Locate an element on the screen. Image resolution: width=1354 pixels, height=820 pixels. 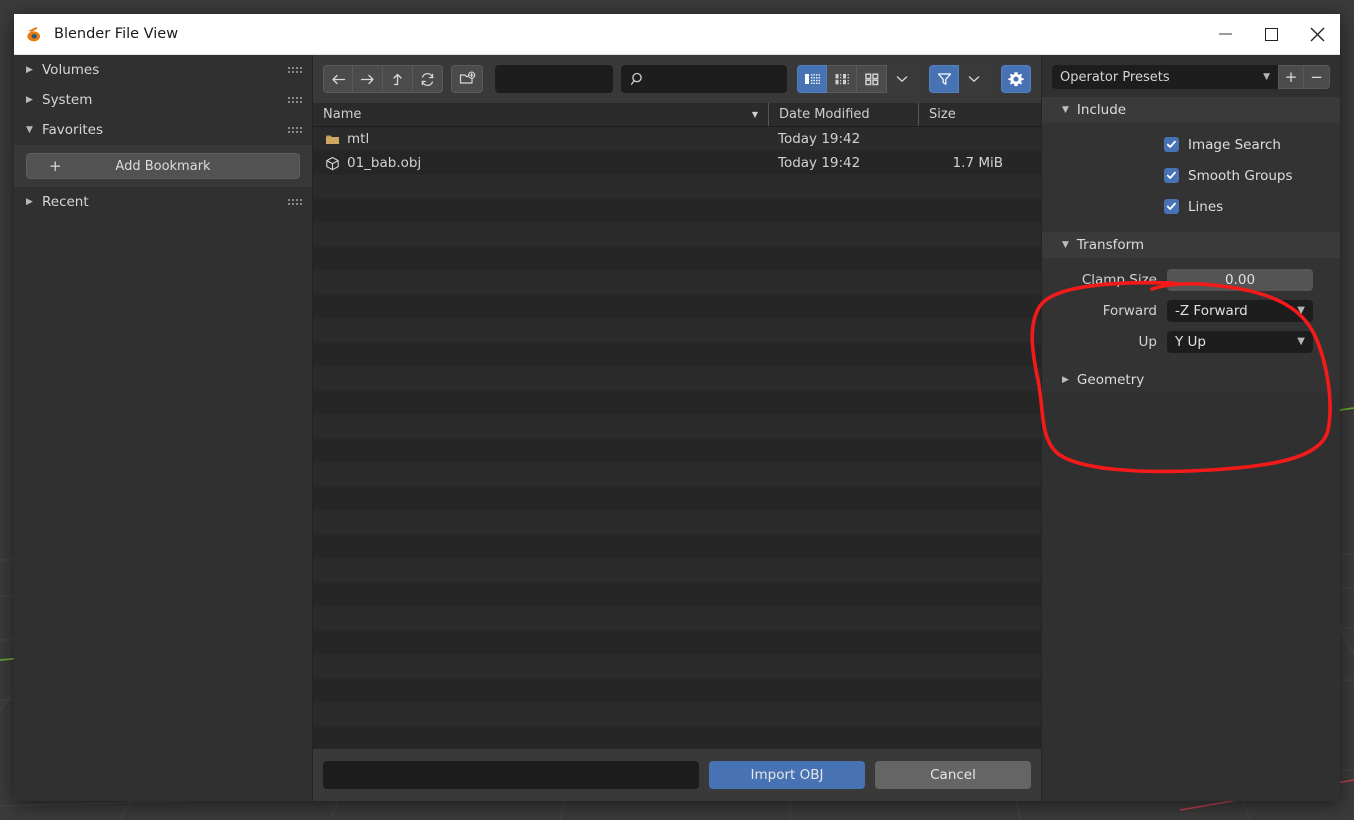
panel-header-transform: ▼ Transform is located at coordinates (1191, 245).